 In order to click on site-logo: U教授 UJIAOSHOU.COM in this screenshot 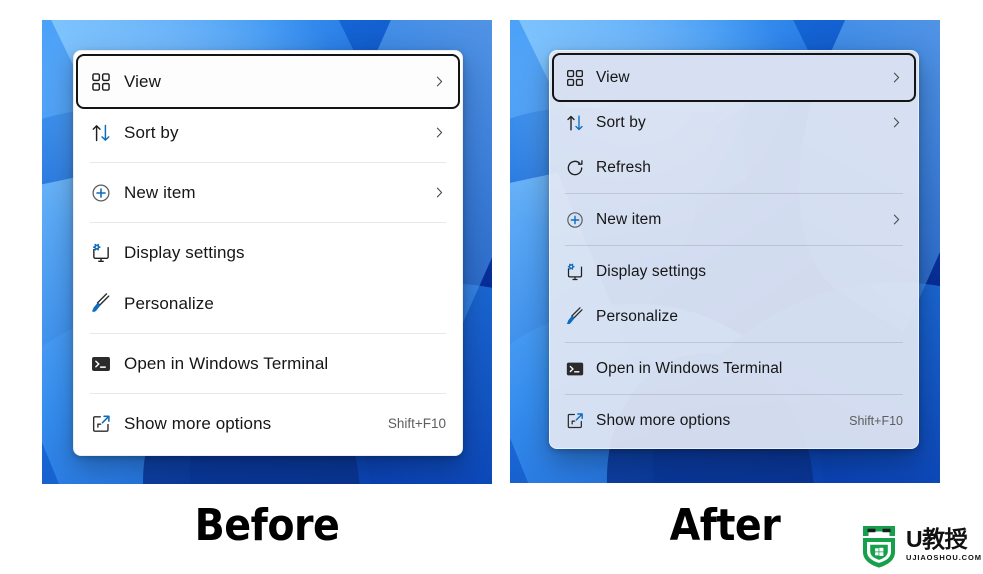, I will do `click(919, 545)`.